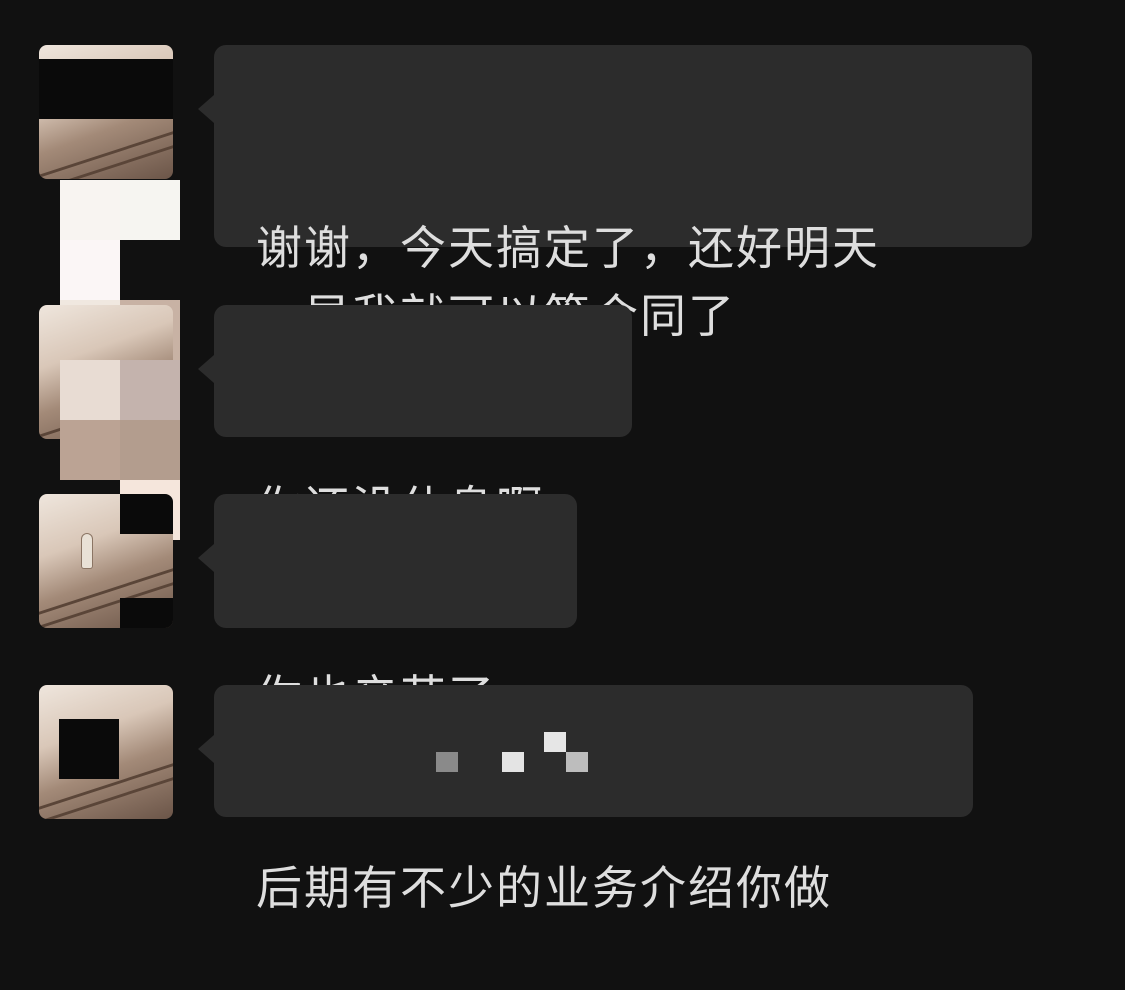 The width and height of the screenshot is (1125, 990). What do you see at coordinates (387, 609) in the screenshot?
I see `message-bubble: 你也辛苦了` at bounding box center [387, 609].